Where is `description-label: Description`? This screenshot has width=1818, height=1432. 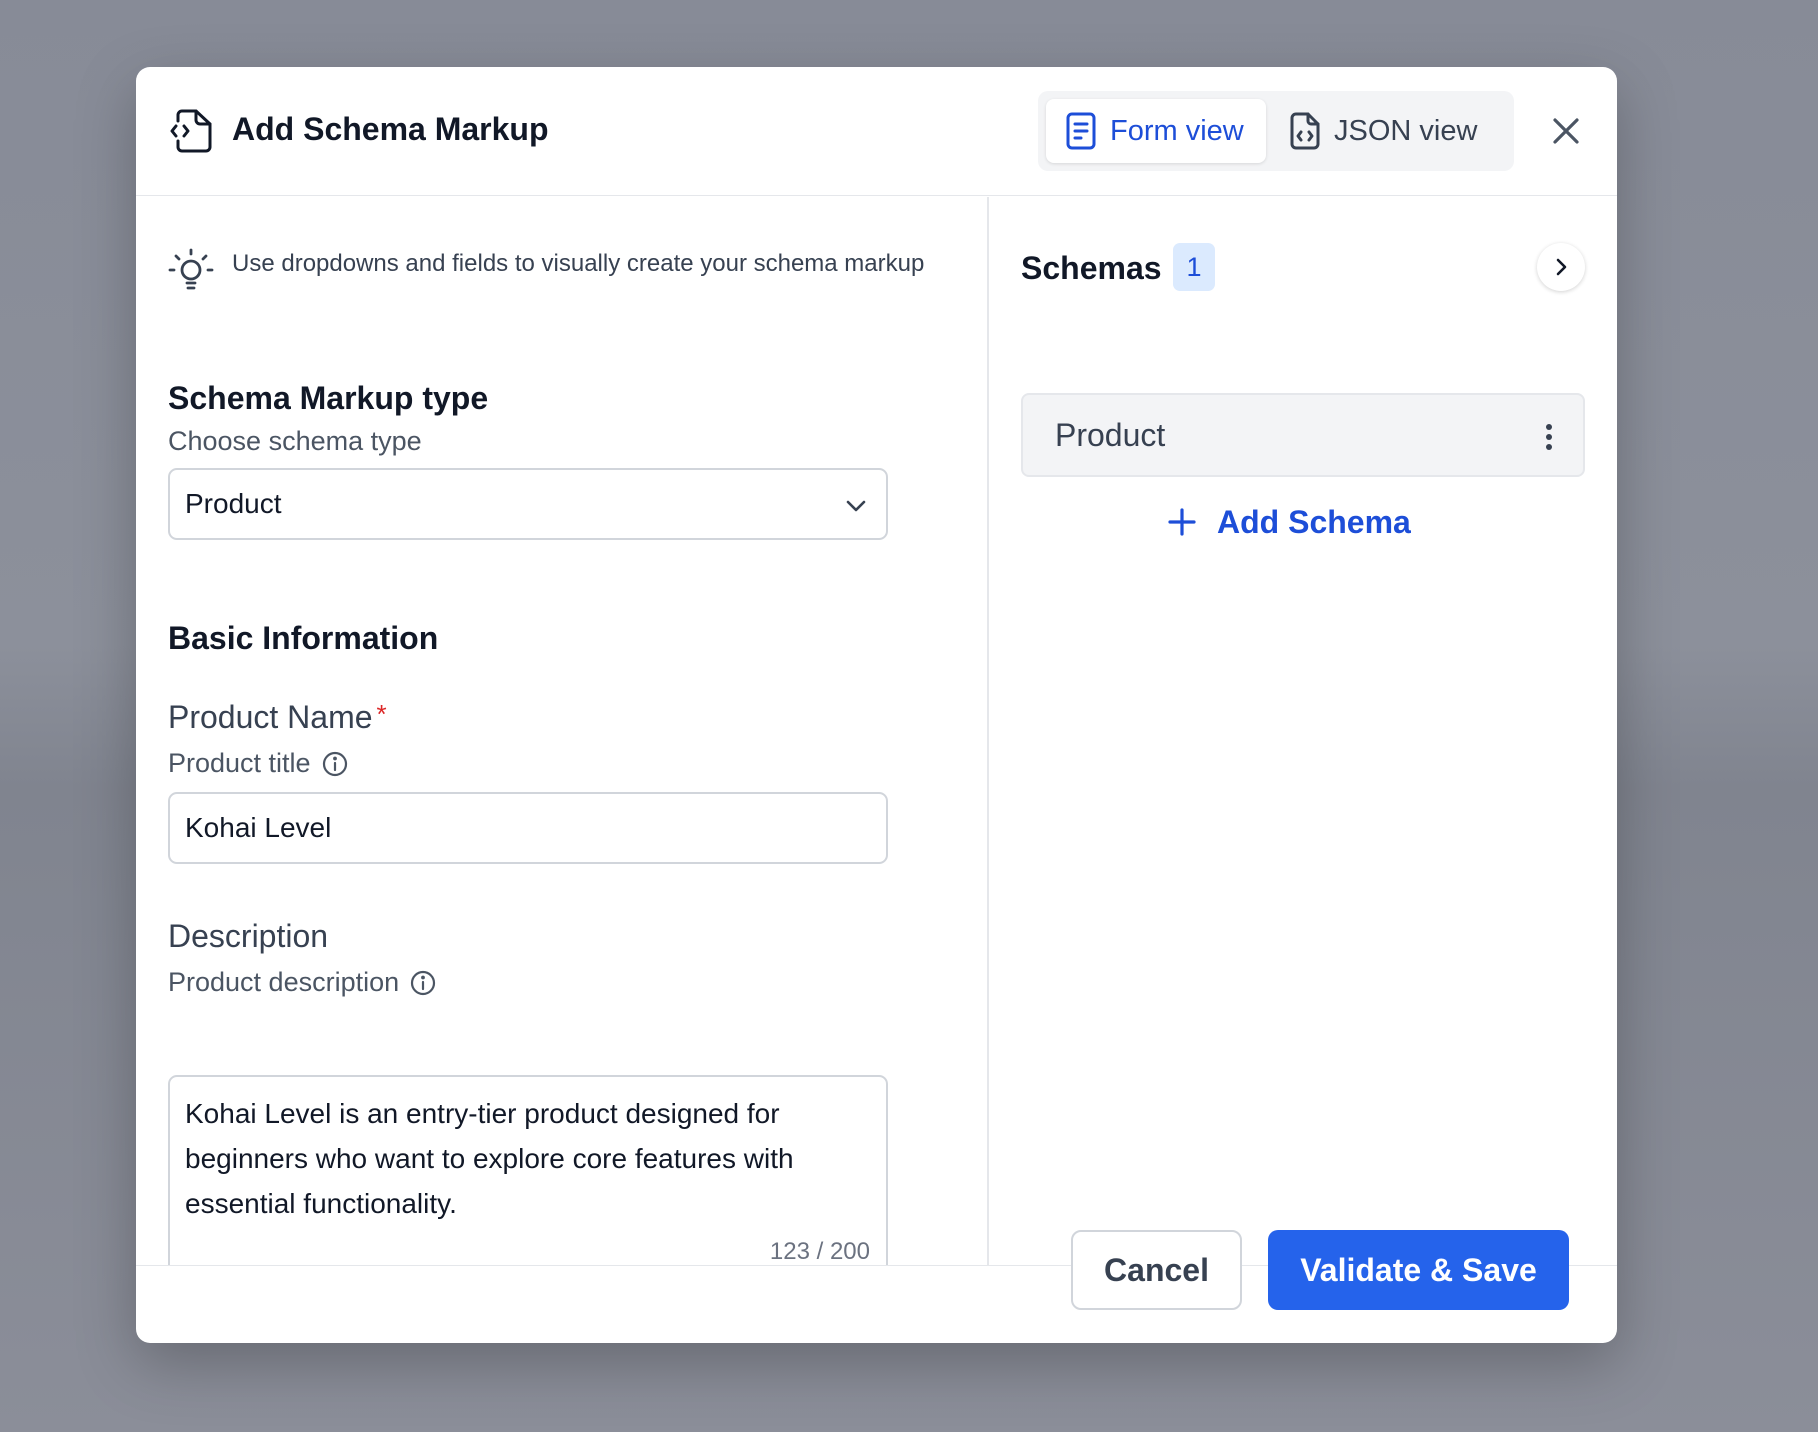
description-label: Description is located at coordinates (248, 936).